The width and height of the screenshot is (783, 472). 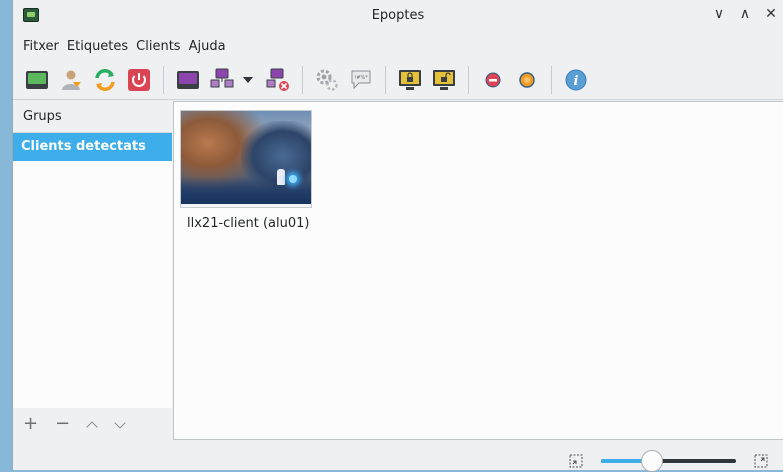 I want to click on mute-sound-button, so click(x=493, y=80).